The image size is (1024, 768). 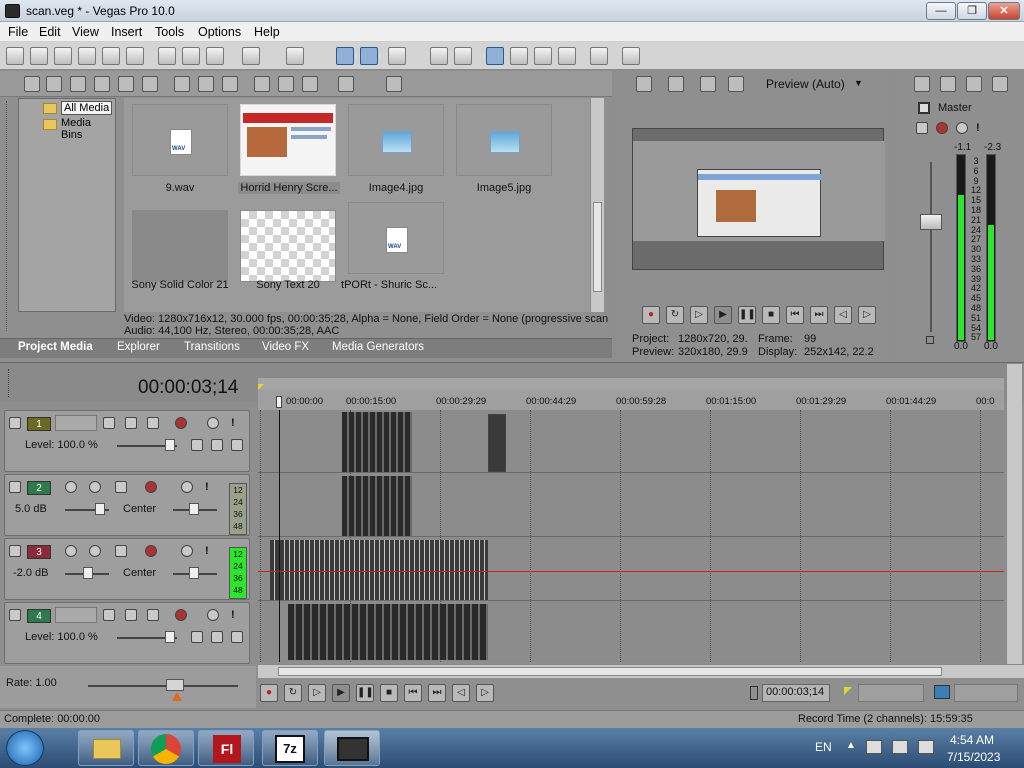 What do you see at coordinates (795, 315) in the screenshot?
I see `go-to-start-button: ⏮` at bounding box center [795, 315].